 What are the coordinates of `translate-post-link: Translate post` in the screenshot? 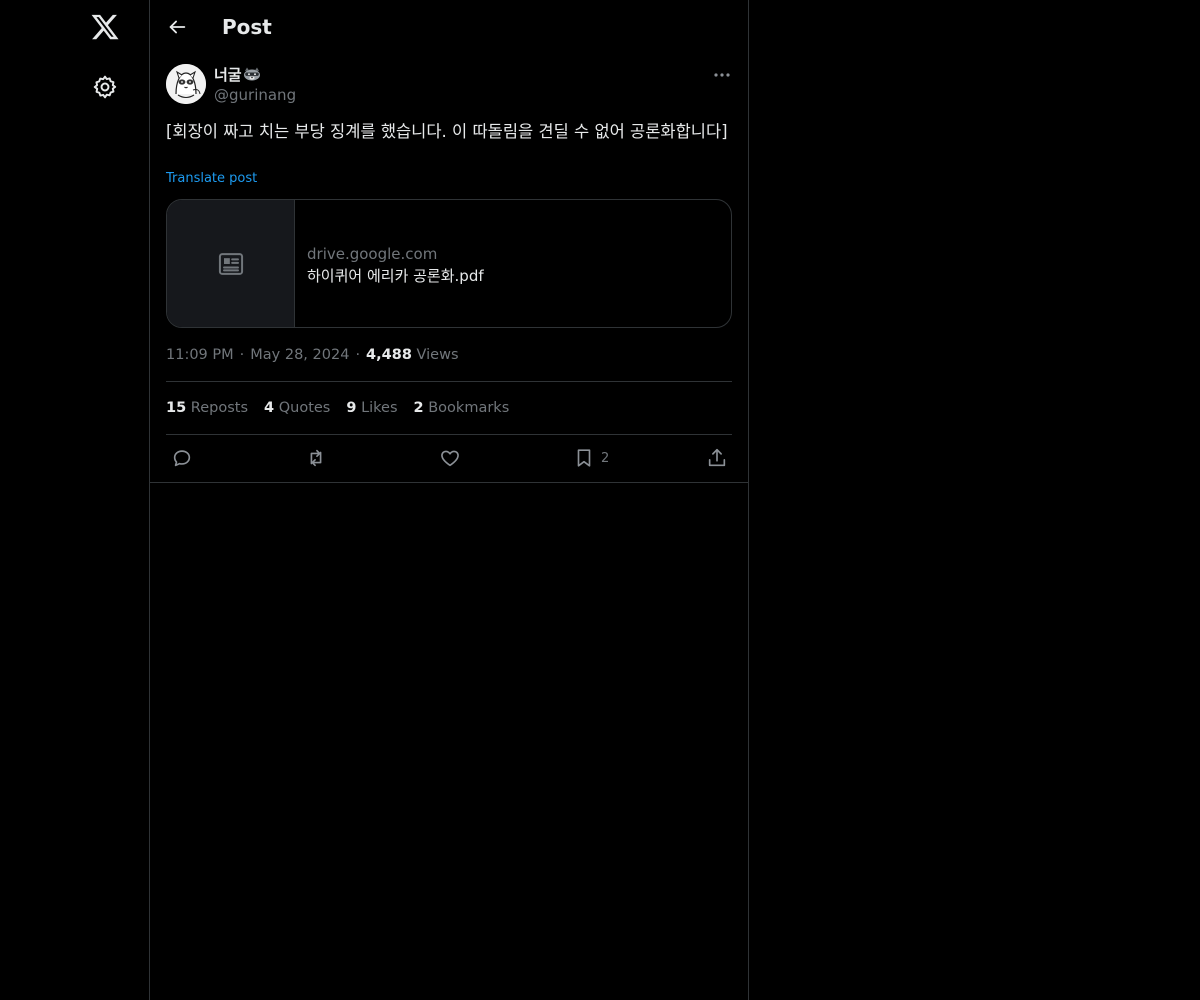 It's located at (211, 179).